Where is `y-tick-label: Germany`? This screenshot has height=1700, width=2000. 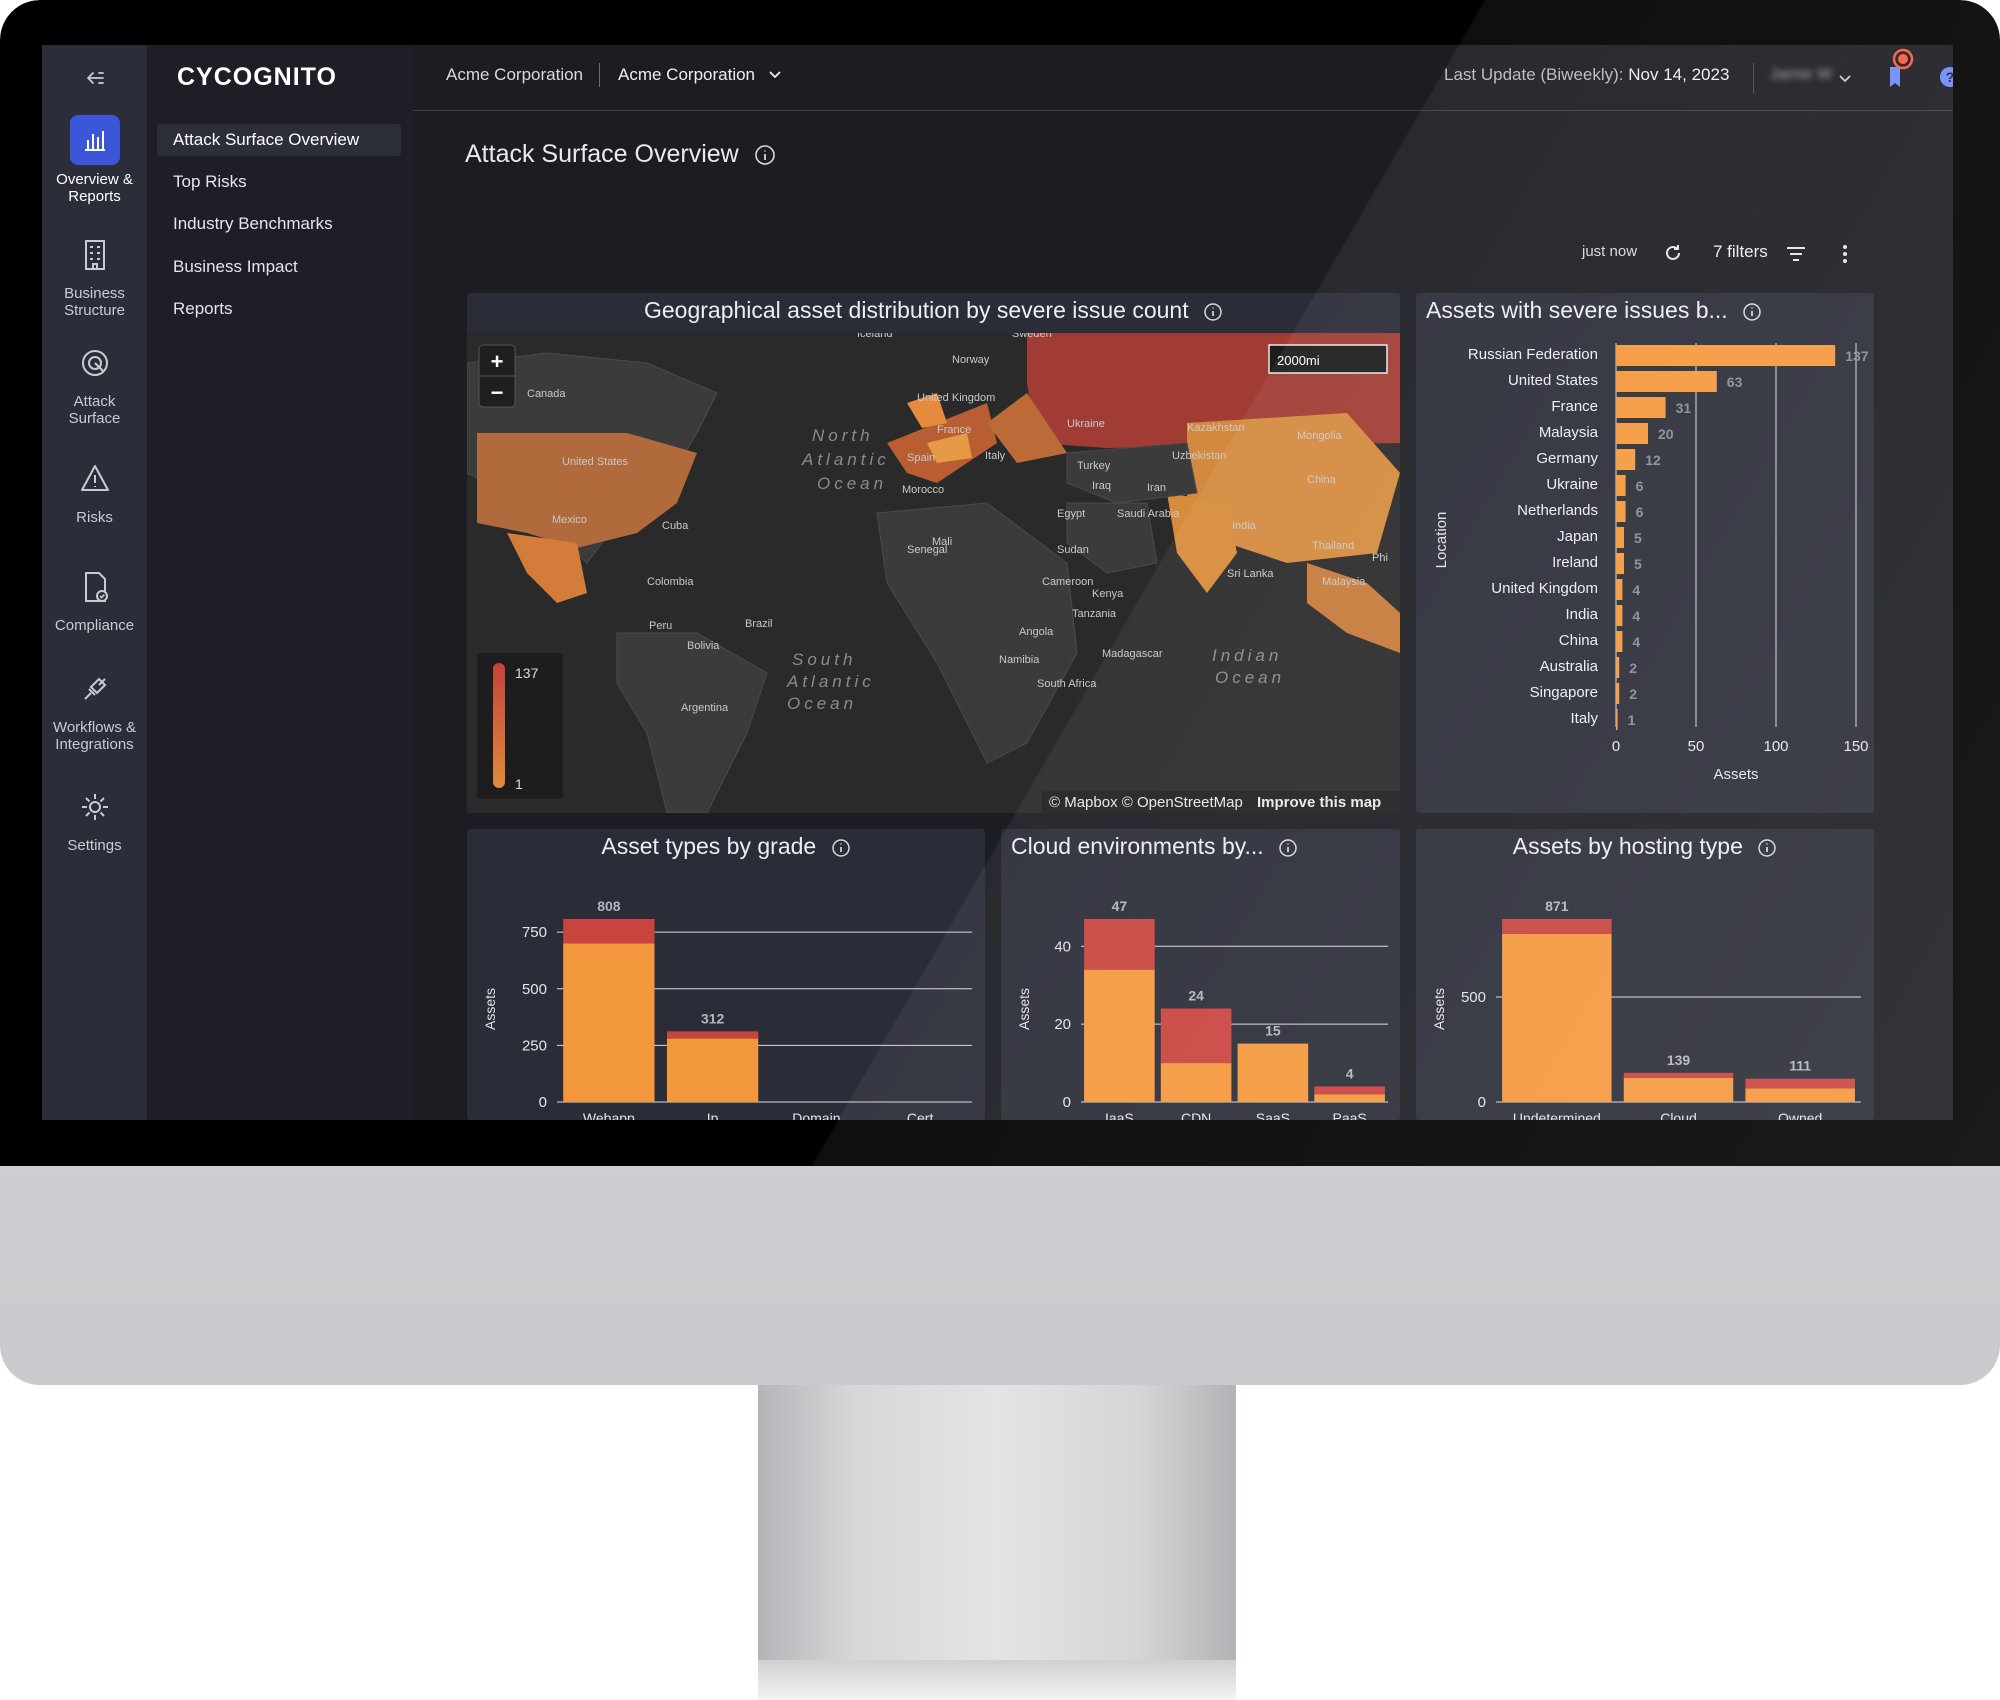
y-tick-label: Germany is located at coordinates (1567, 458).